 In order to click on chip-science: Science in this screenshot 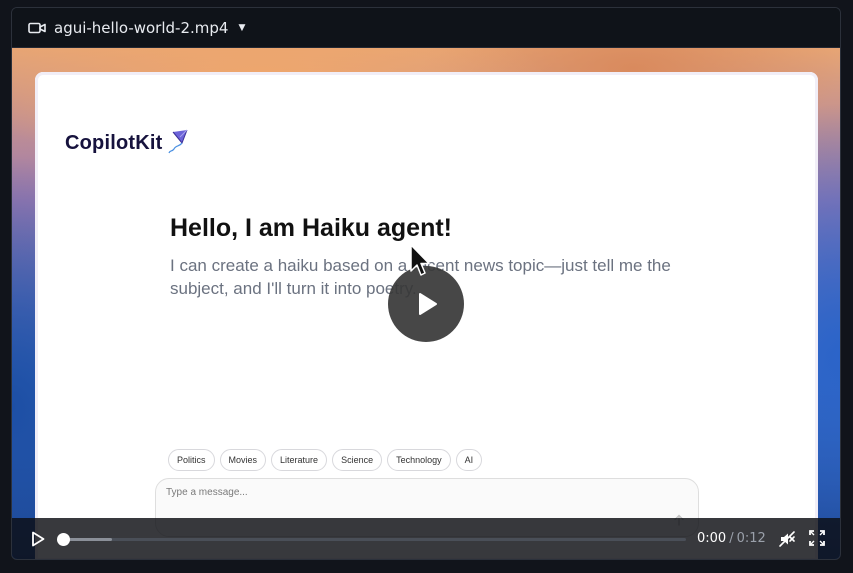, I will do `click(357, 460)`.